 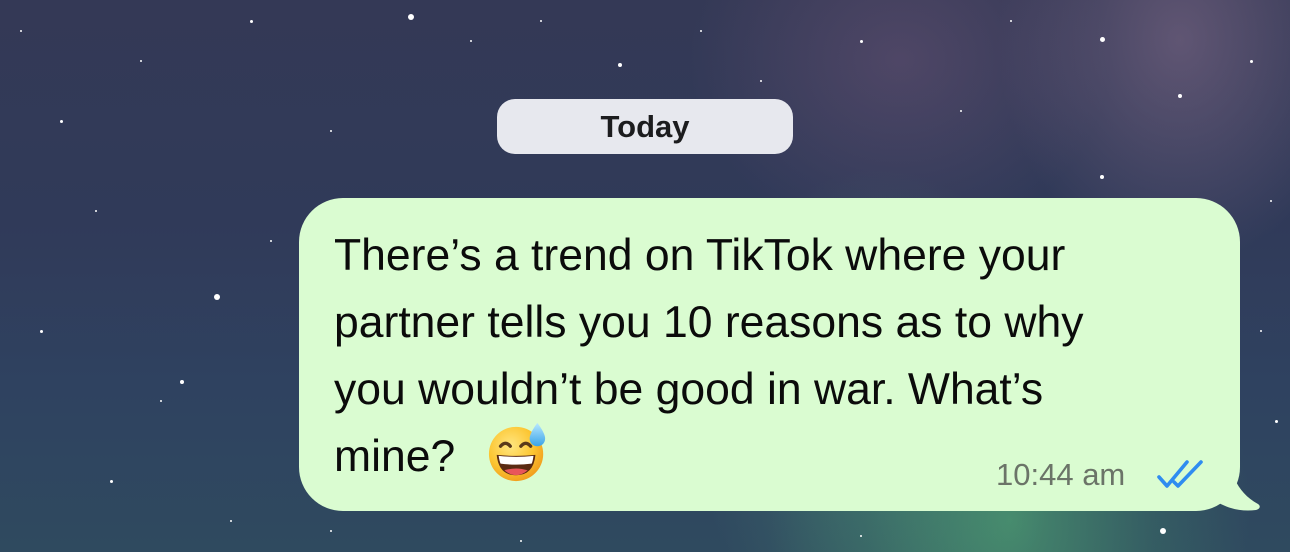 I want to click on bubble-tail, so click(x=1237, y=475).